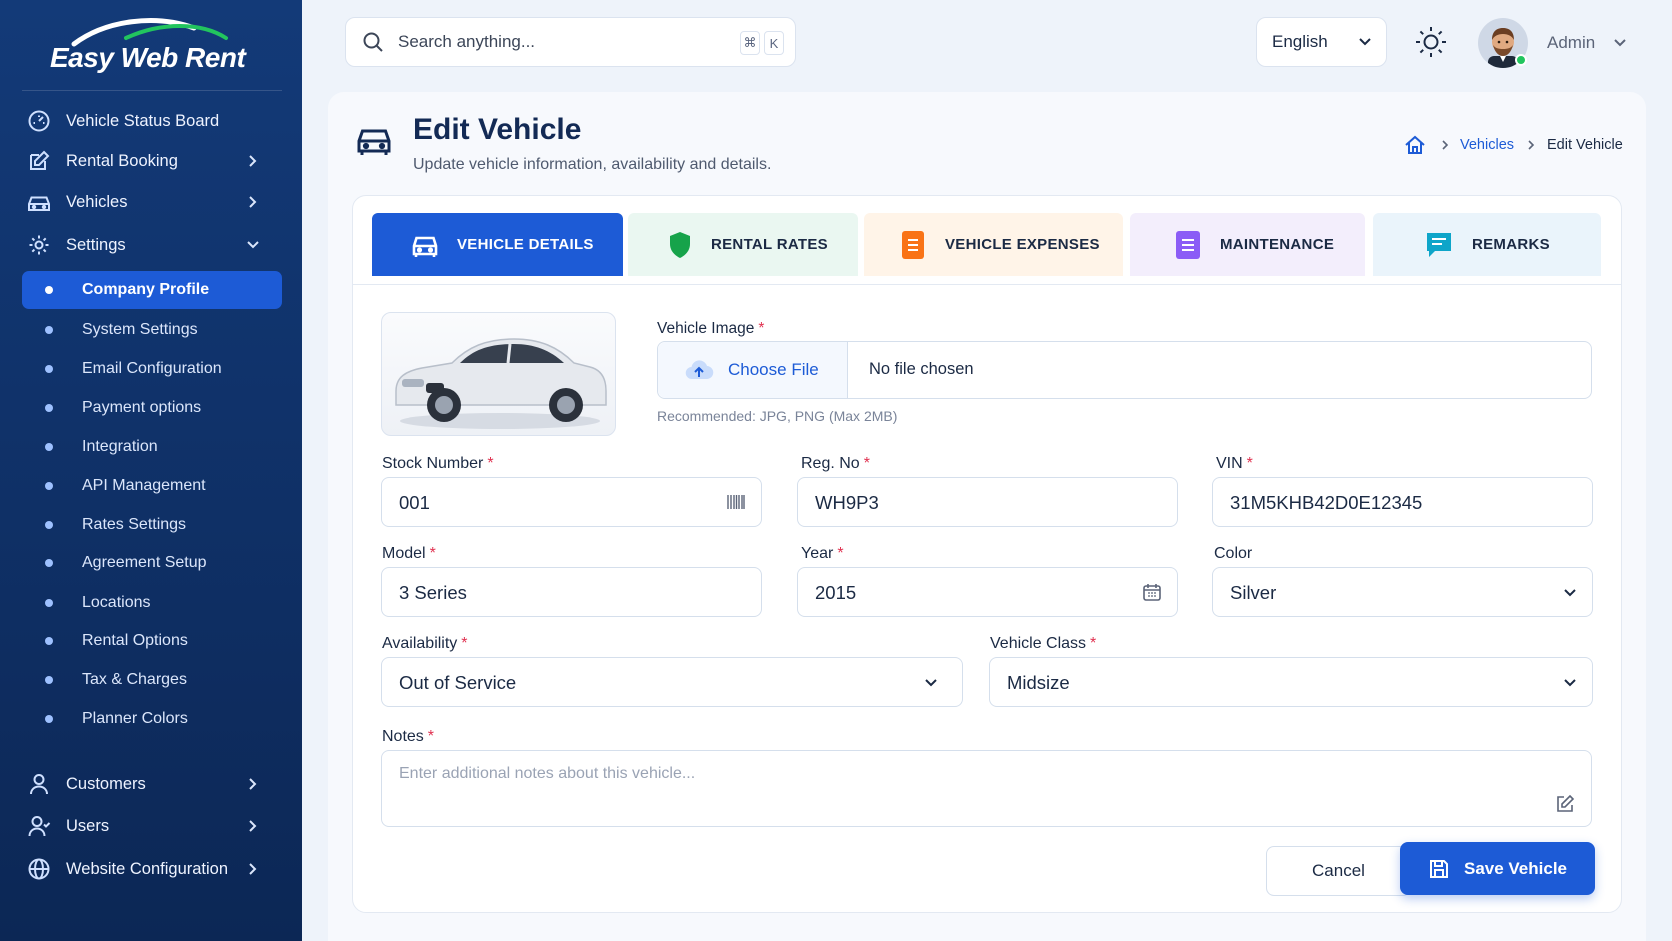 This screenshot has height=941, width=1672. Describe the element at coordinates (39, 869) in the screenshot. I see `globe-icon` at that location.